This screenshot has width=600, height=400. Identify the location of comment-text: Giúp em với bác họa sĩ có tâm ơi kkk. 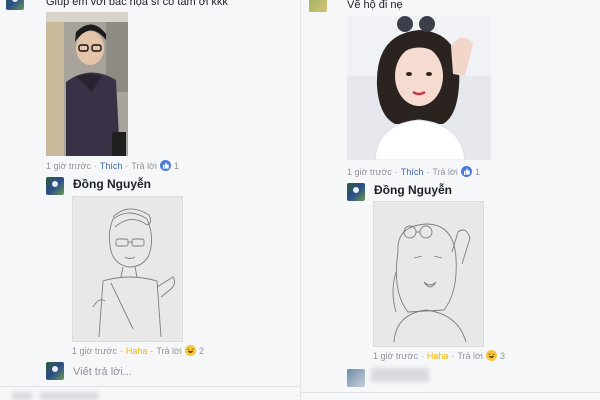
(137, 4).